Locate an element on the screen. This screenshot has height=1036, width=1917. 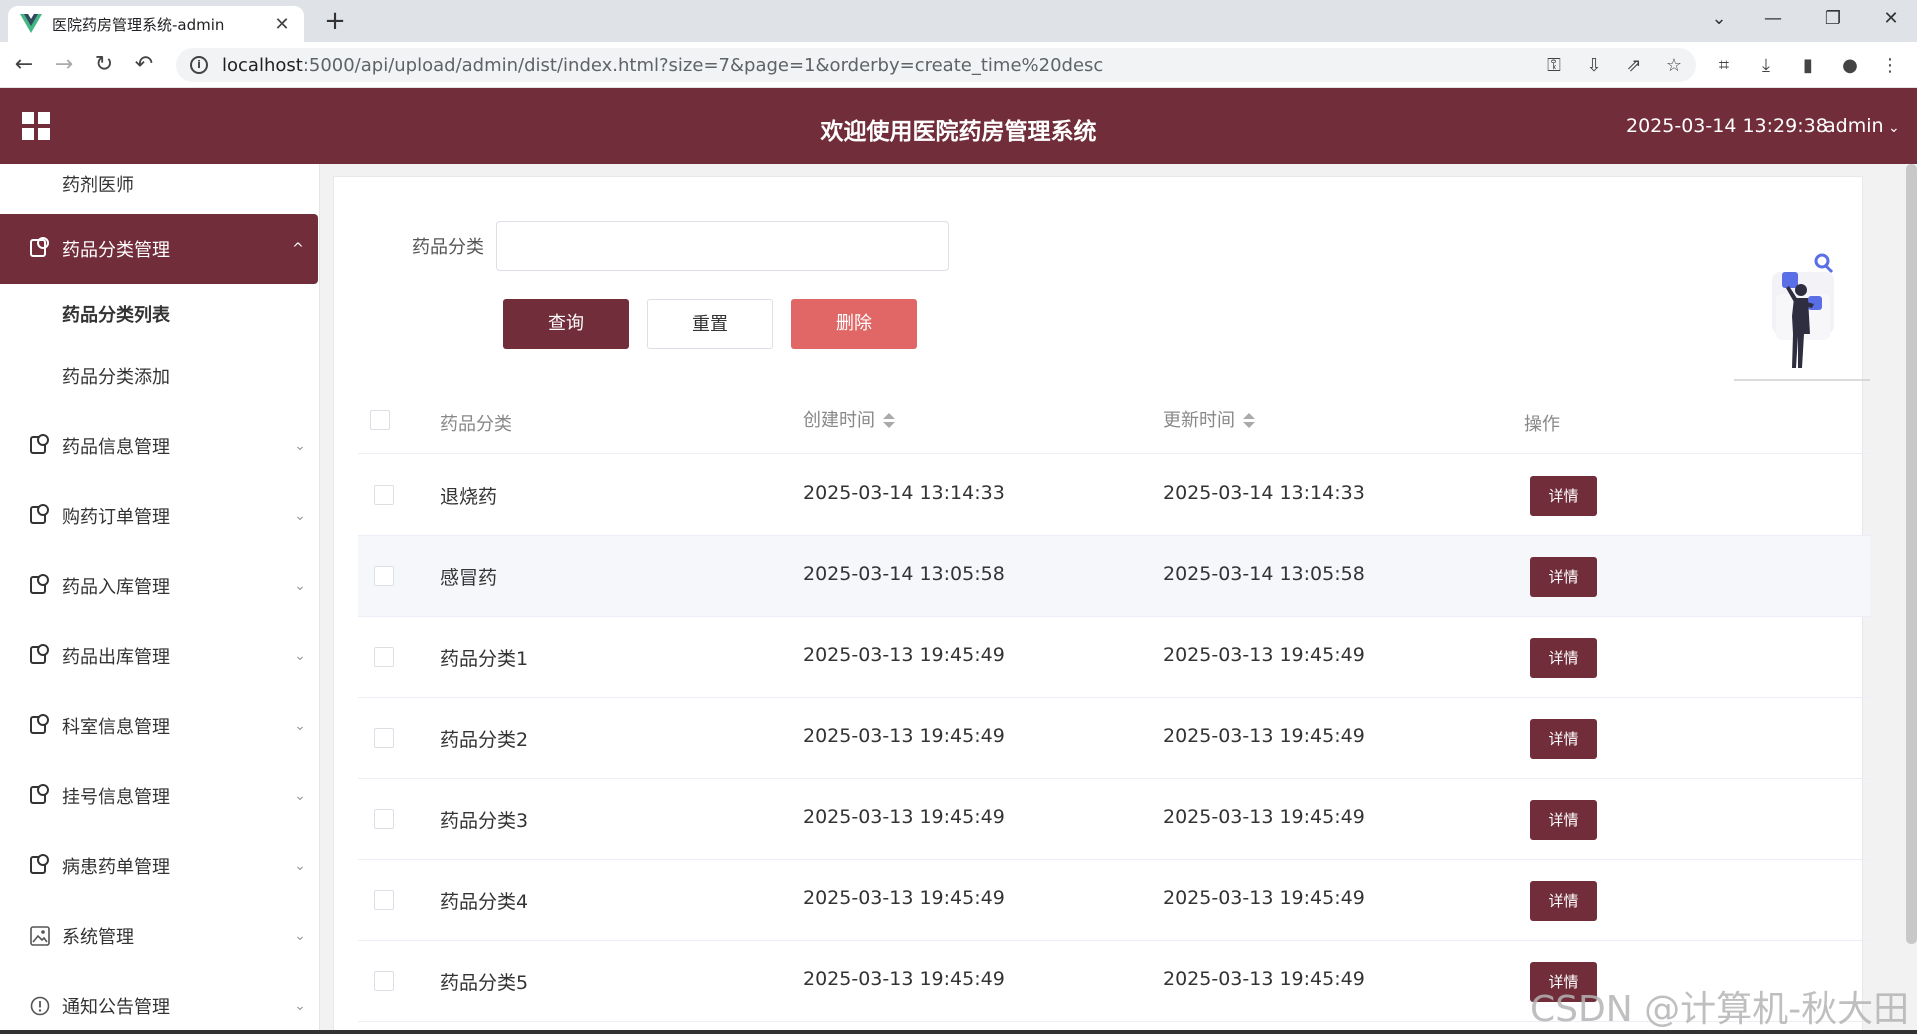
download-icon: ⤓ is located at coordinates (1766, 66).